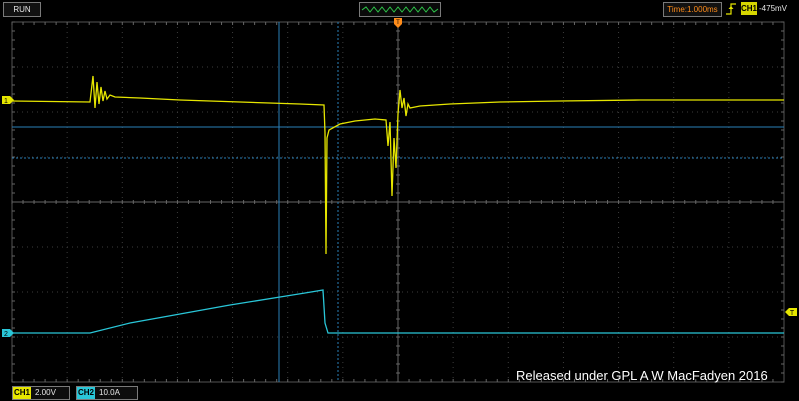 Image resolution: width=799 pixels, height=401 pixels. I want to click on ch2-scale-value: 10.0A, so click(109, 392).